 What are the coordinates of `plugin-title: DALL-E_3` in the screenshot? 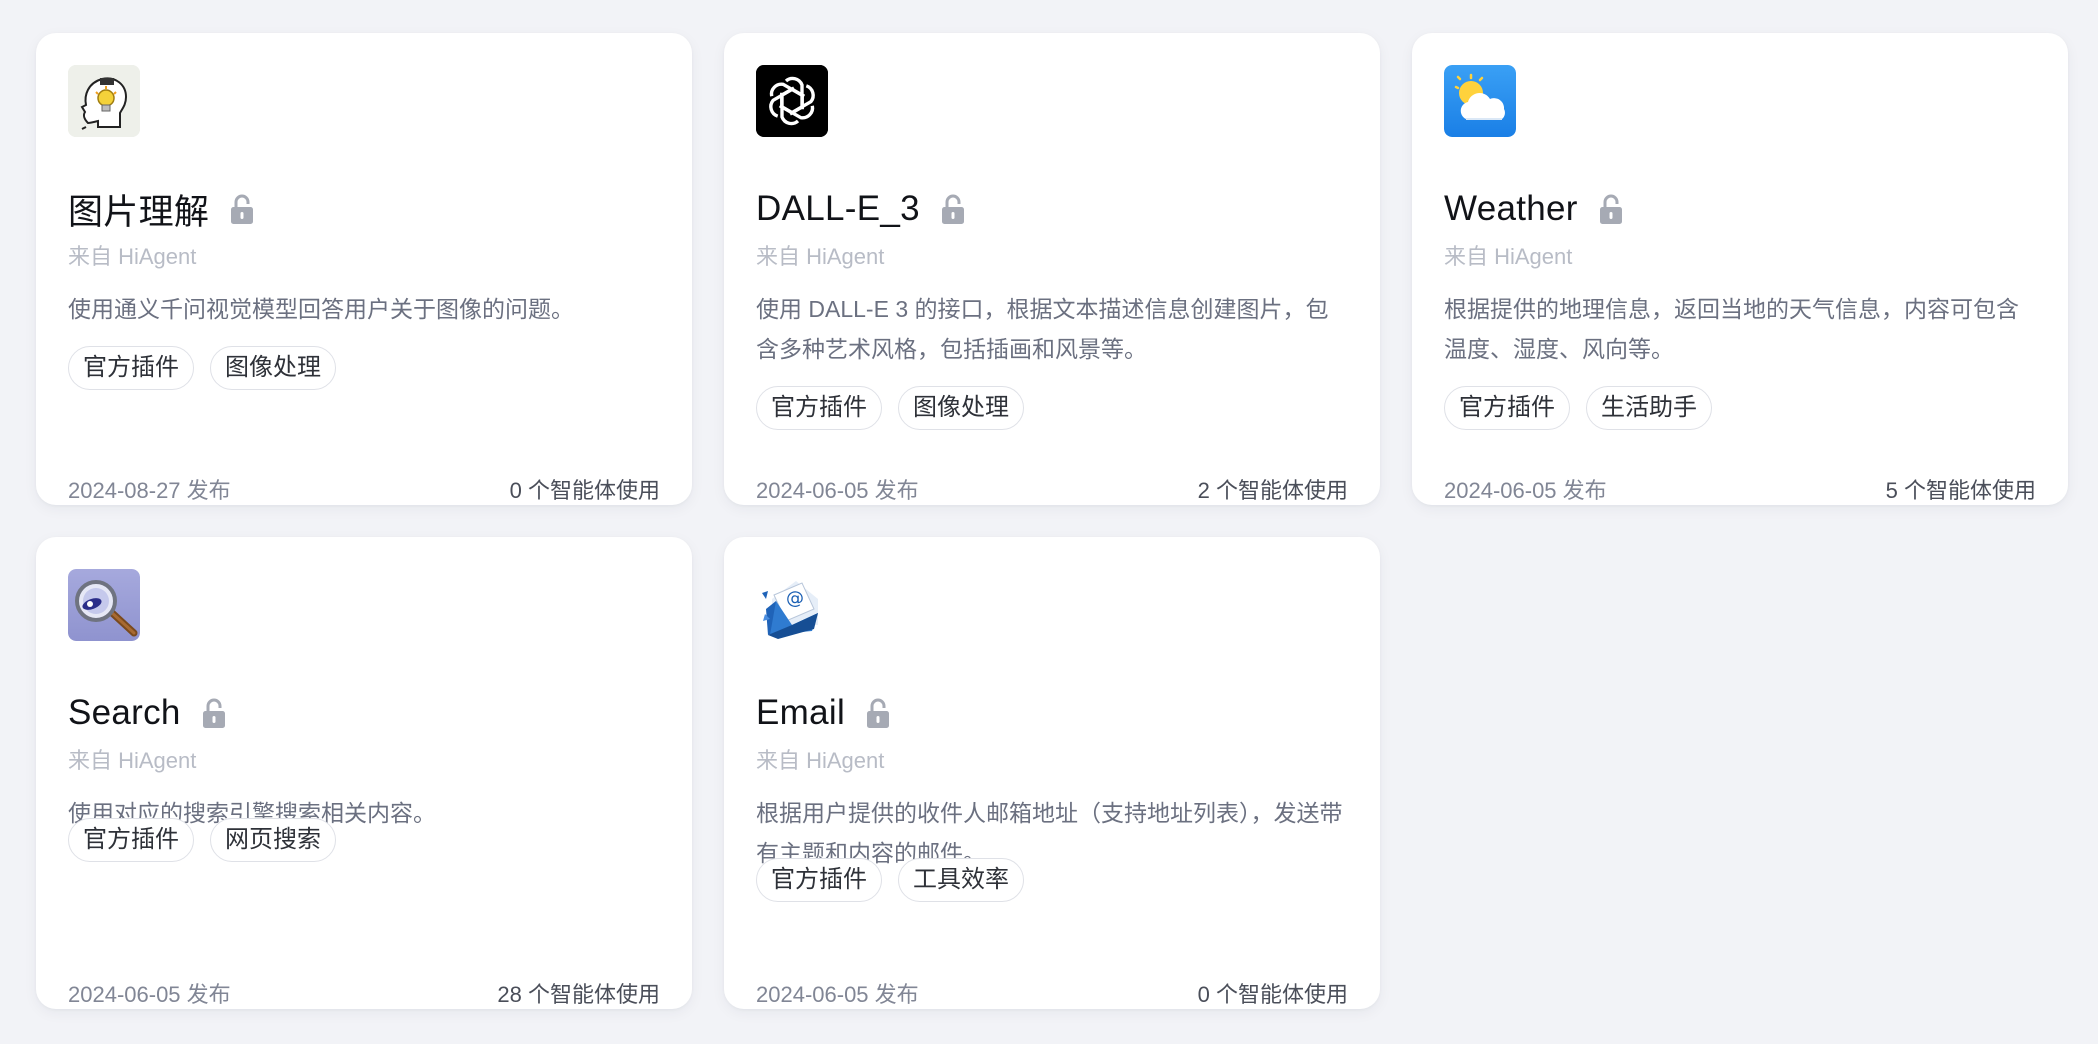 It's located at (838, 208).